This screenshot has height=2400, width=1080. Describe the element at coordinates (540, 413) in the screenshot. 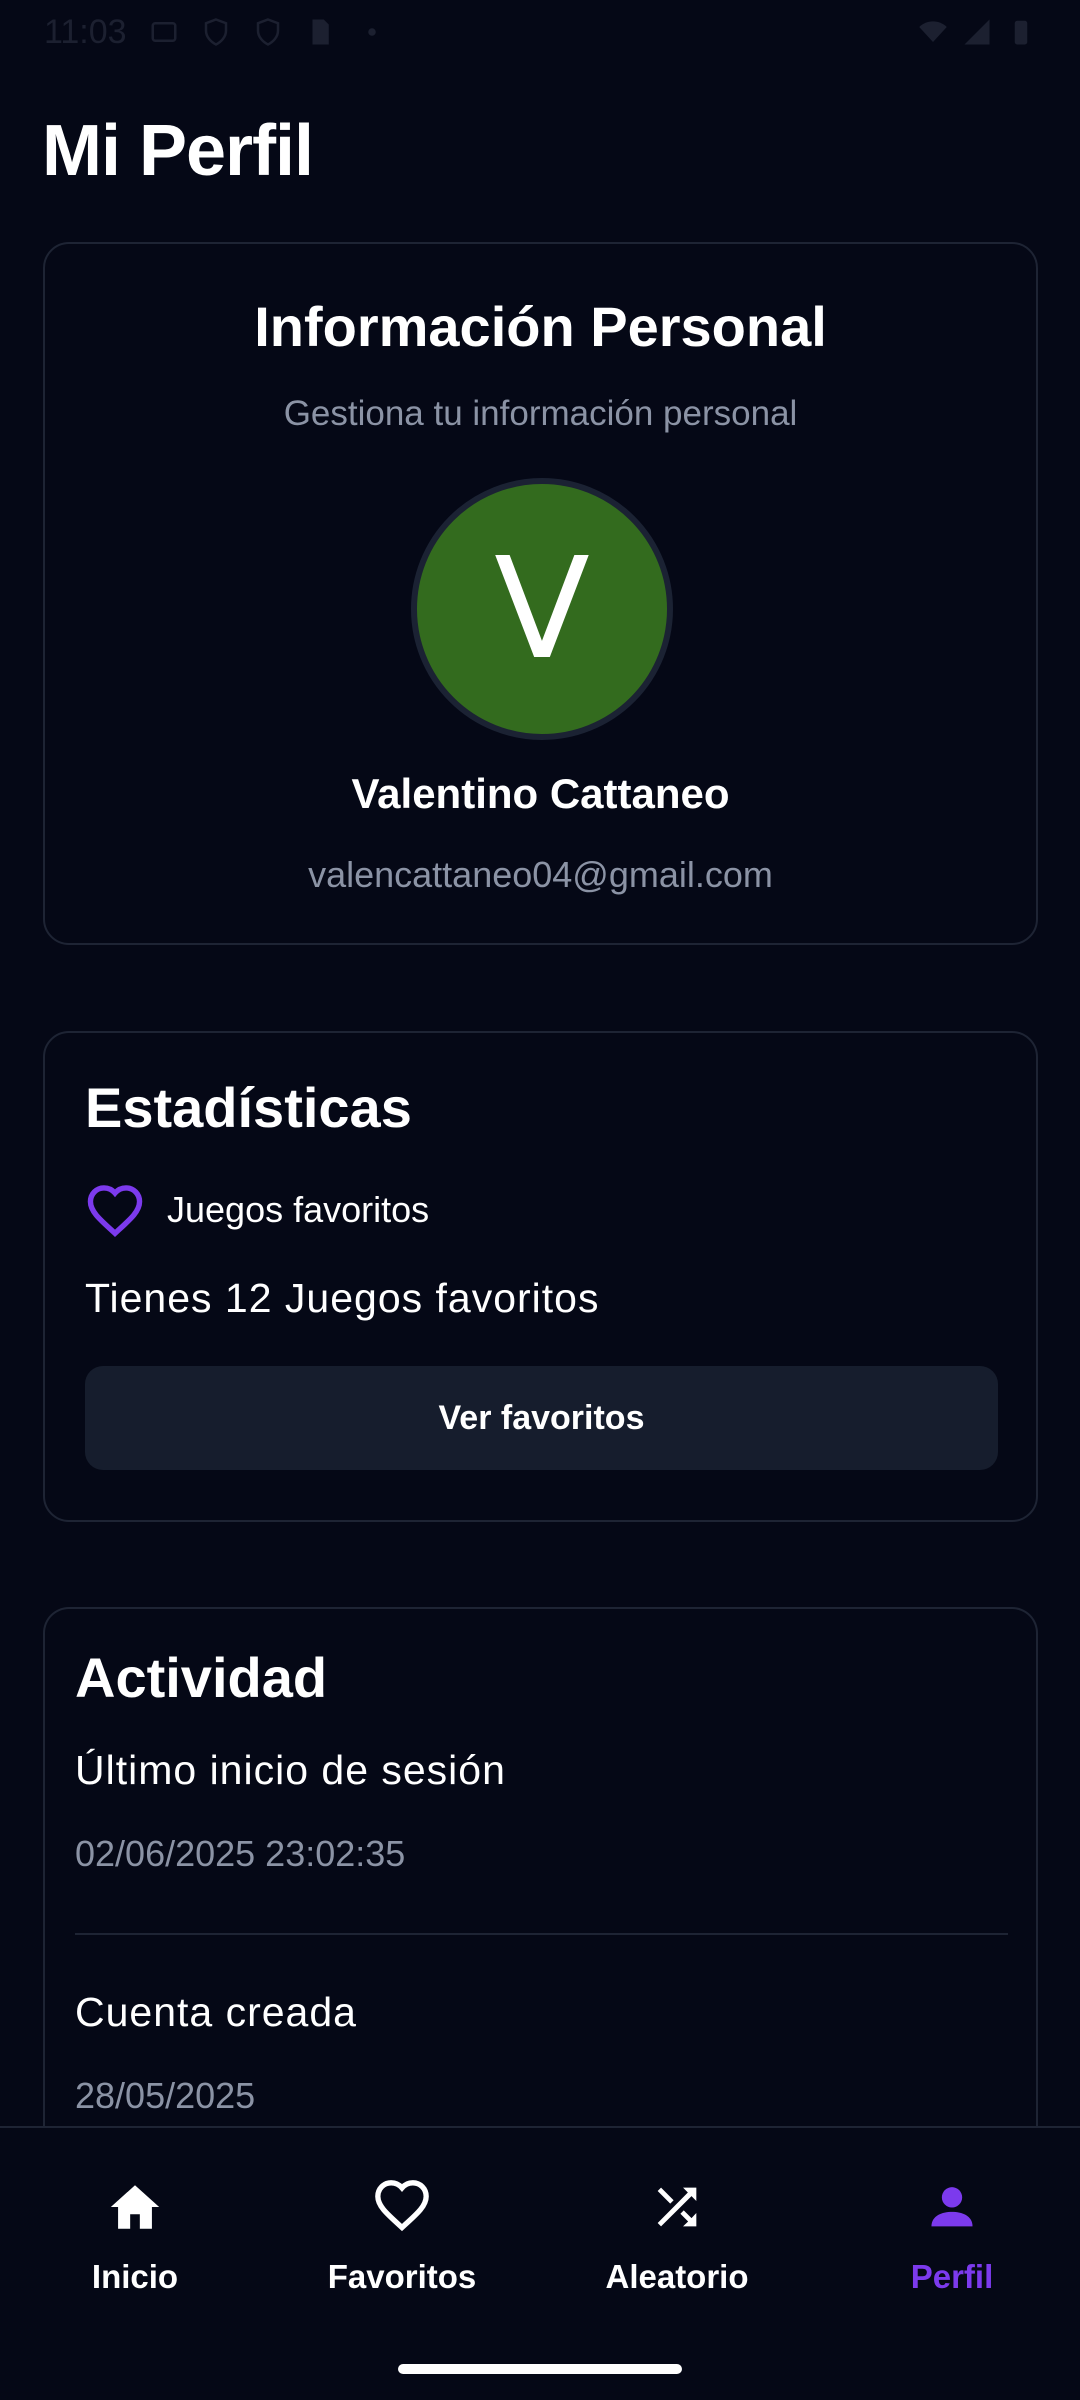

I see `personal-info-subtitle: Gestiona tu información personal` at that location.